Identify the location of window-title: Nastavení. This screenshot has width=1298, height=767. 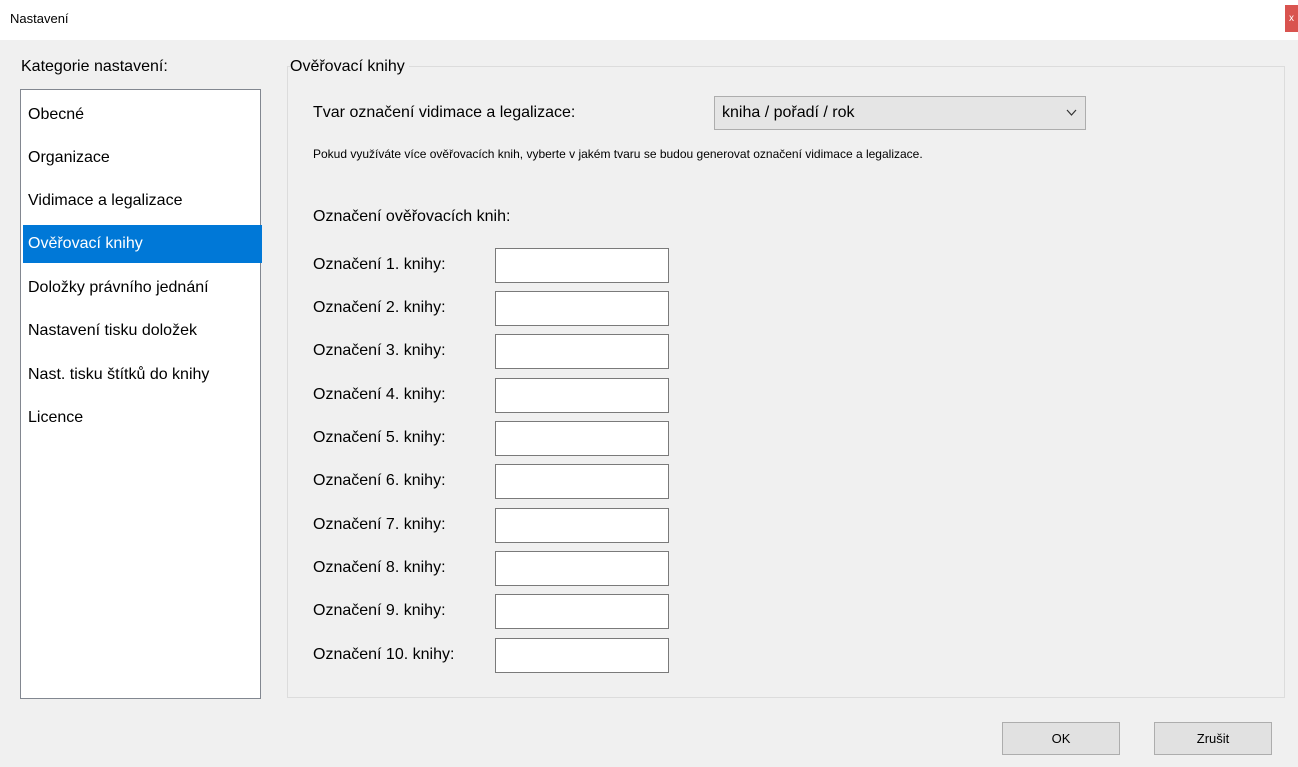
(39, 18).